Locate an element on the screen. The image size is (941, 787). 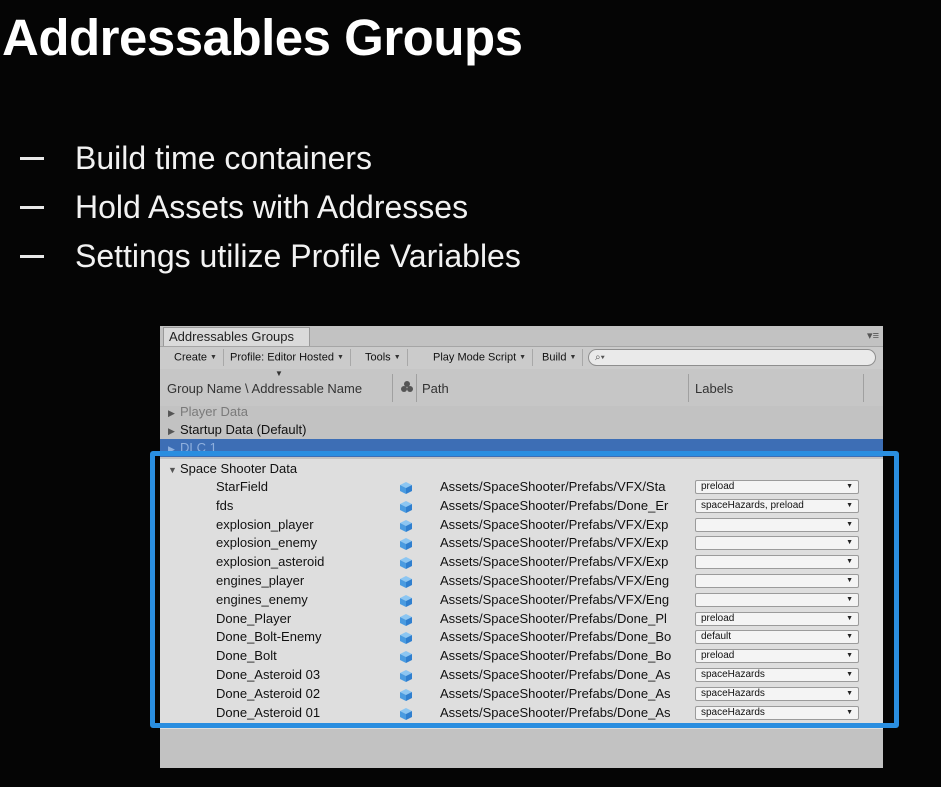
group-name: Startup Data (Default) is located at coordinates (243, 429).